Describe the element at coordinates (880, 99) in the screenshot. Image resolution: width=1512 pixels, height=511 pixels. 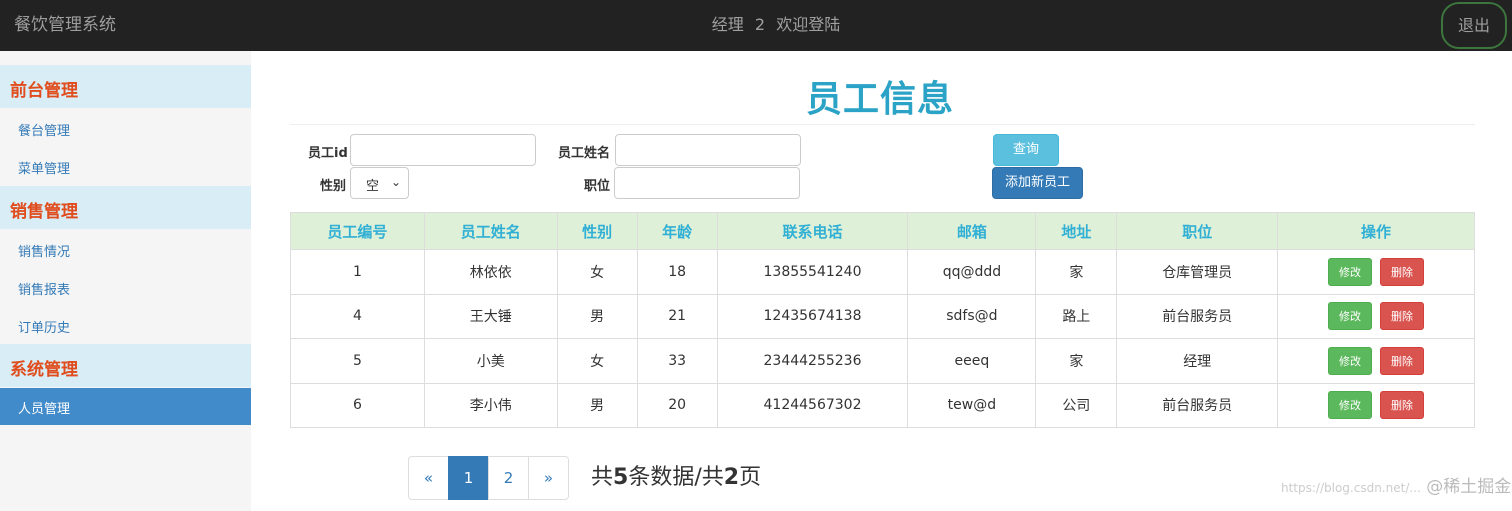
I see `page-title: 员工信息` at that location.